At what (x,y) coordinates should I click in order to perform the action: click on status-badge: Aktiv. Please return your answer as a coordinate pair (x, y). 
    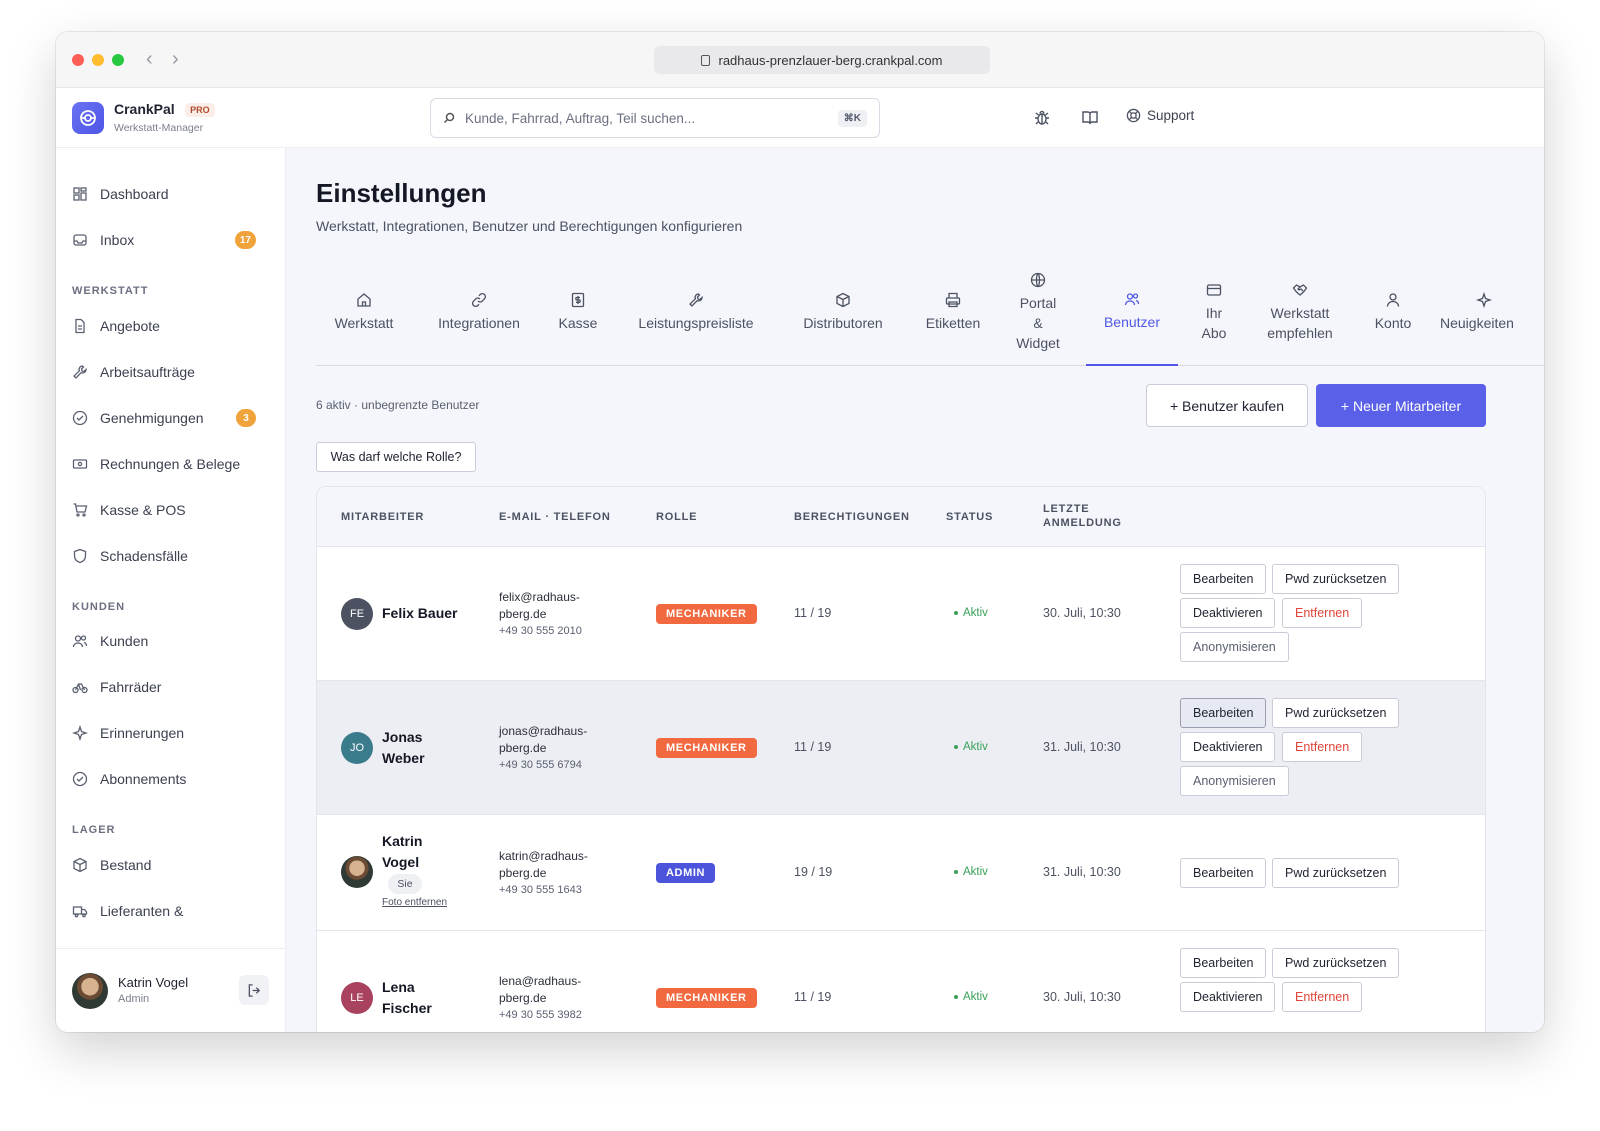
    Looking at the image, I should click on (971, 997).